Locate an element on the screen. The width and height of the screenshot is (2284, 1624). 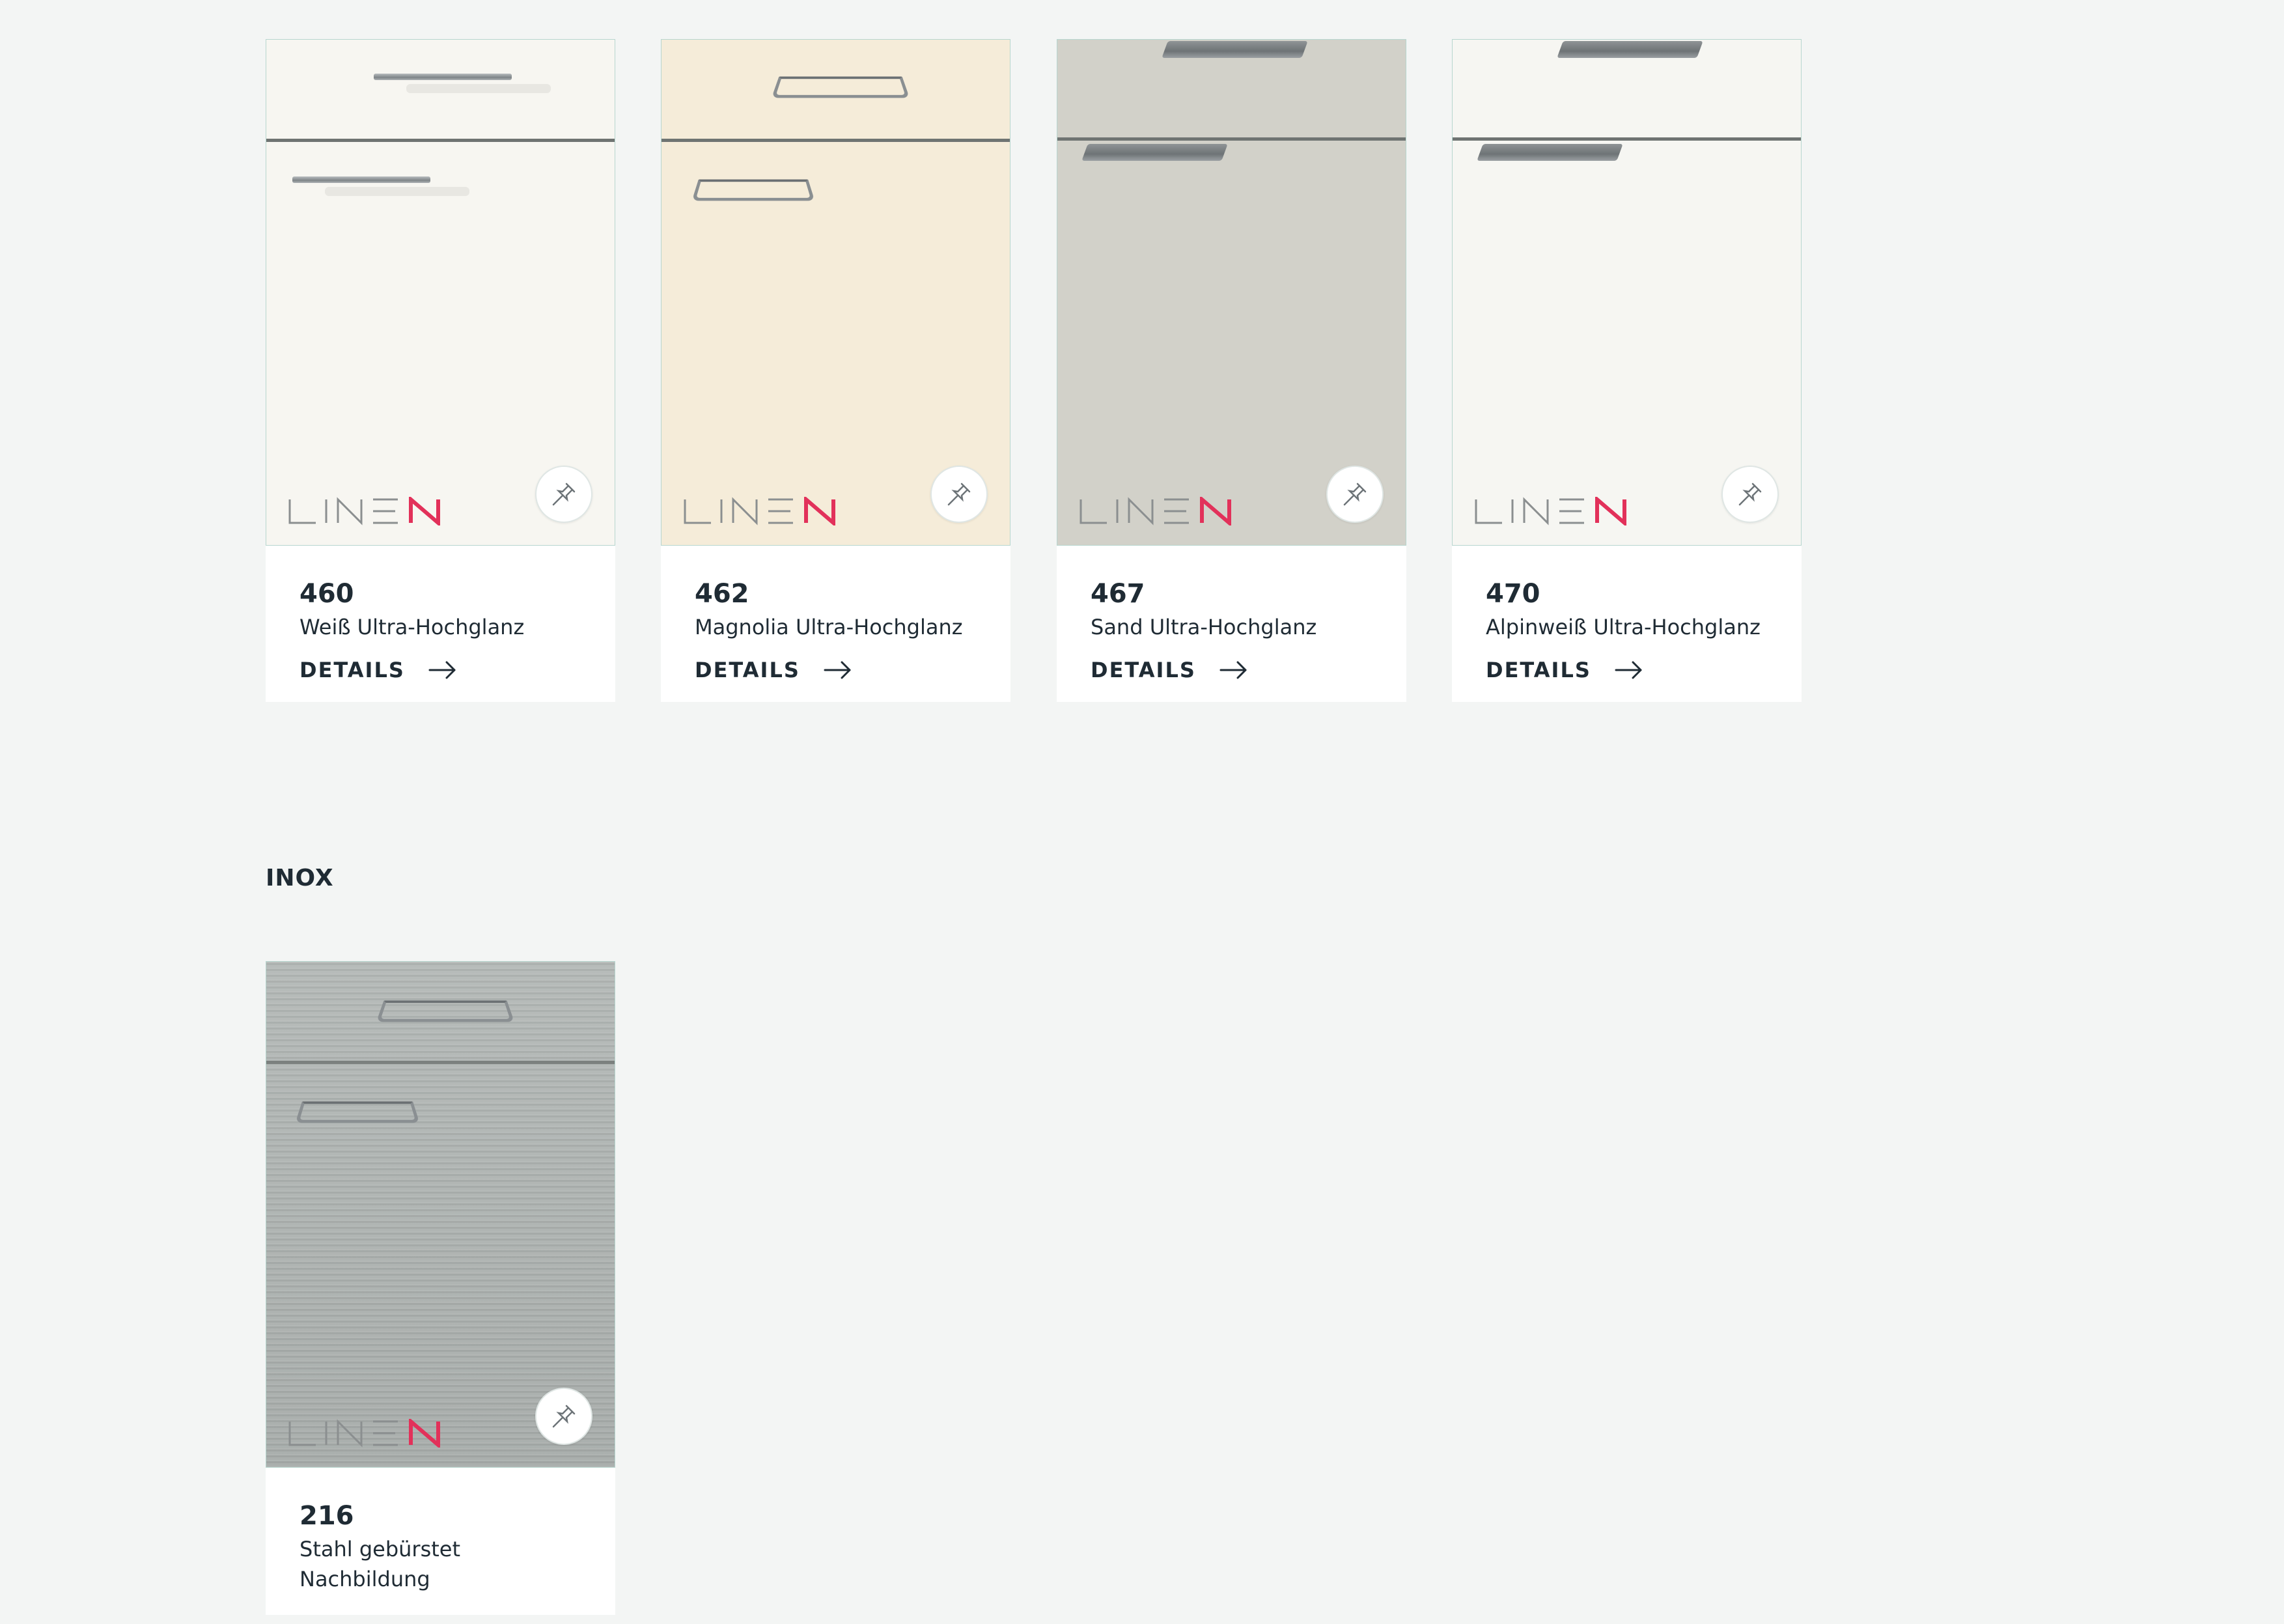
product-number: 462 is located at coordinates (722, 594).